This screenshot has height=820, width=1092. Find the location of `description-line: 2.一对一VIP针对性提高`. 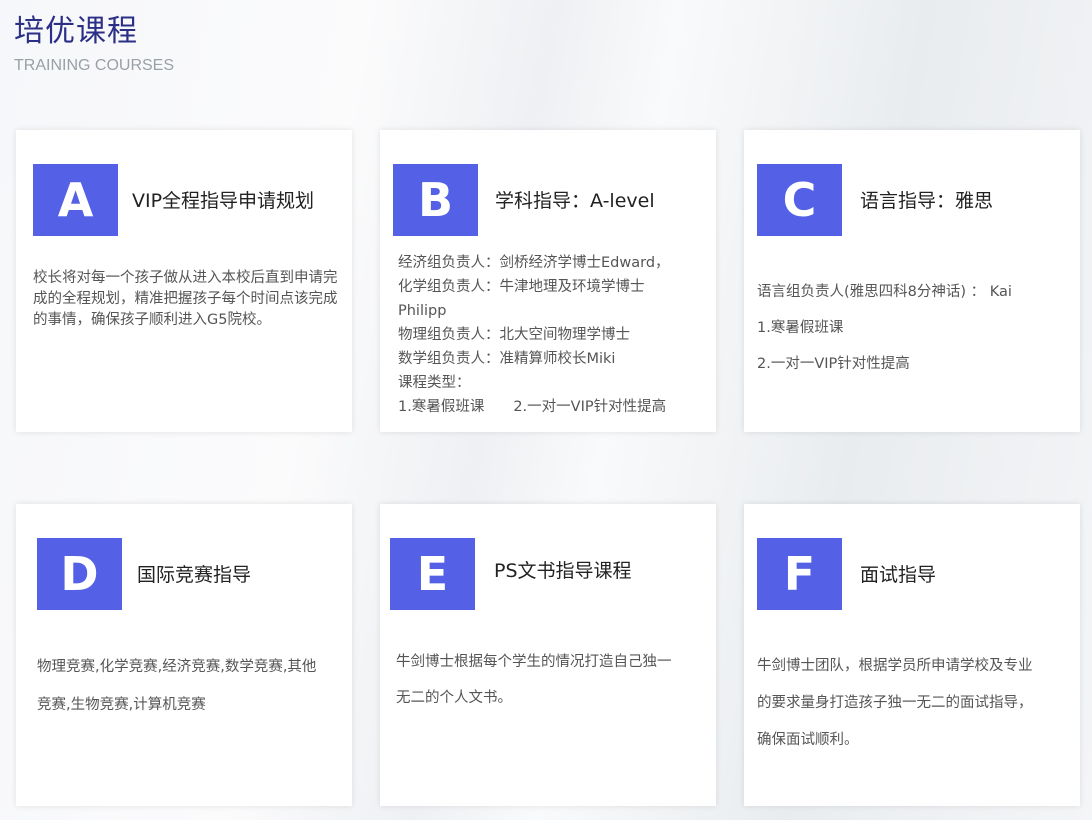

description-line: 2.一对一VIP针对性提高 is located at coordinates (833, 364).